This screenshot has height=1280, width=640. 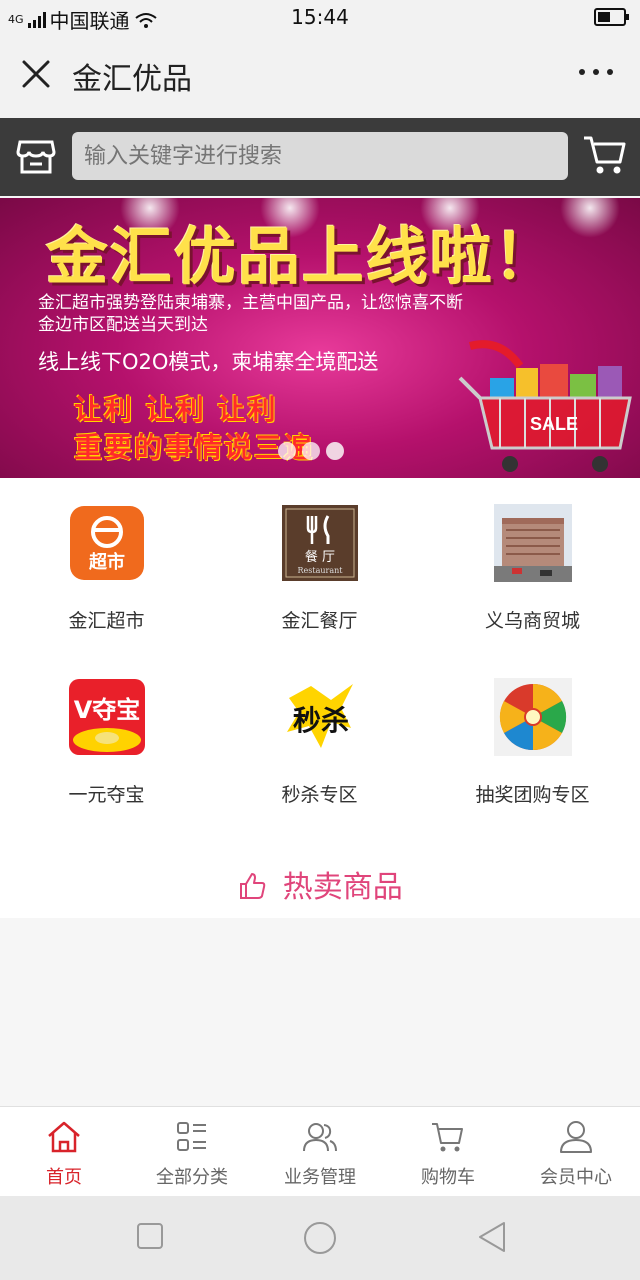 What do you see at coordinates (576, 1137) in the screenshot?
I see `user-icon` at bounding box center [576, 1137].